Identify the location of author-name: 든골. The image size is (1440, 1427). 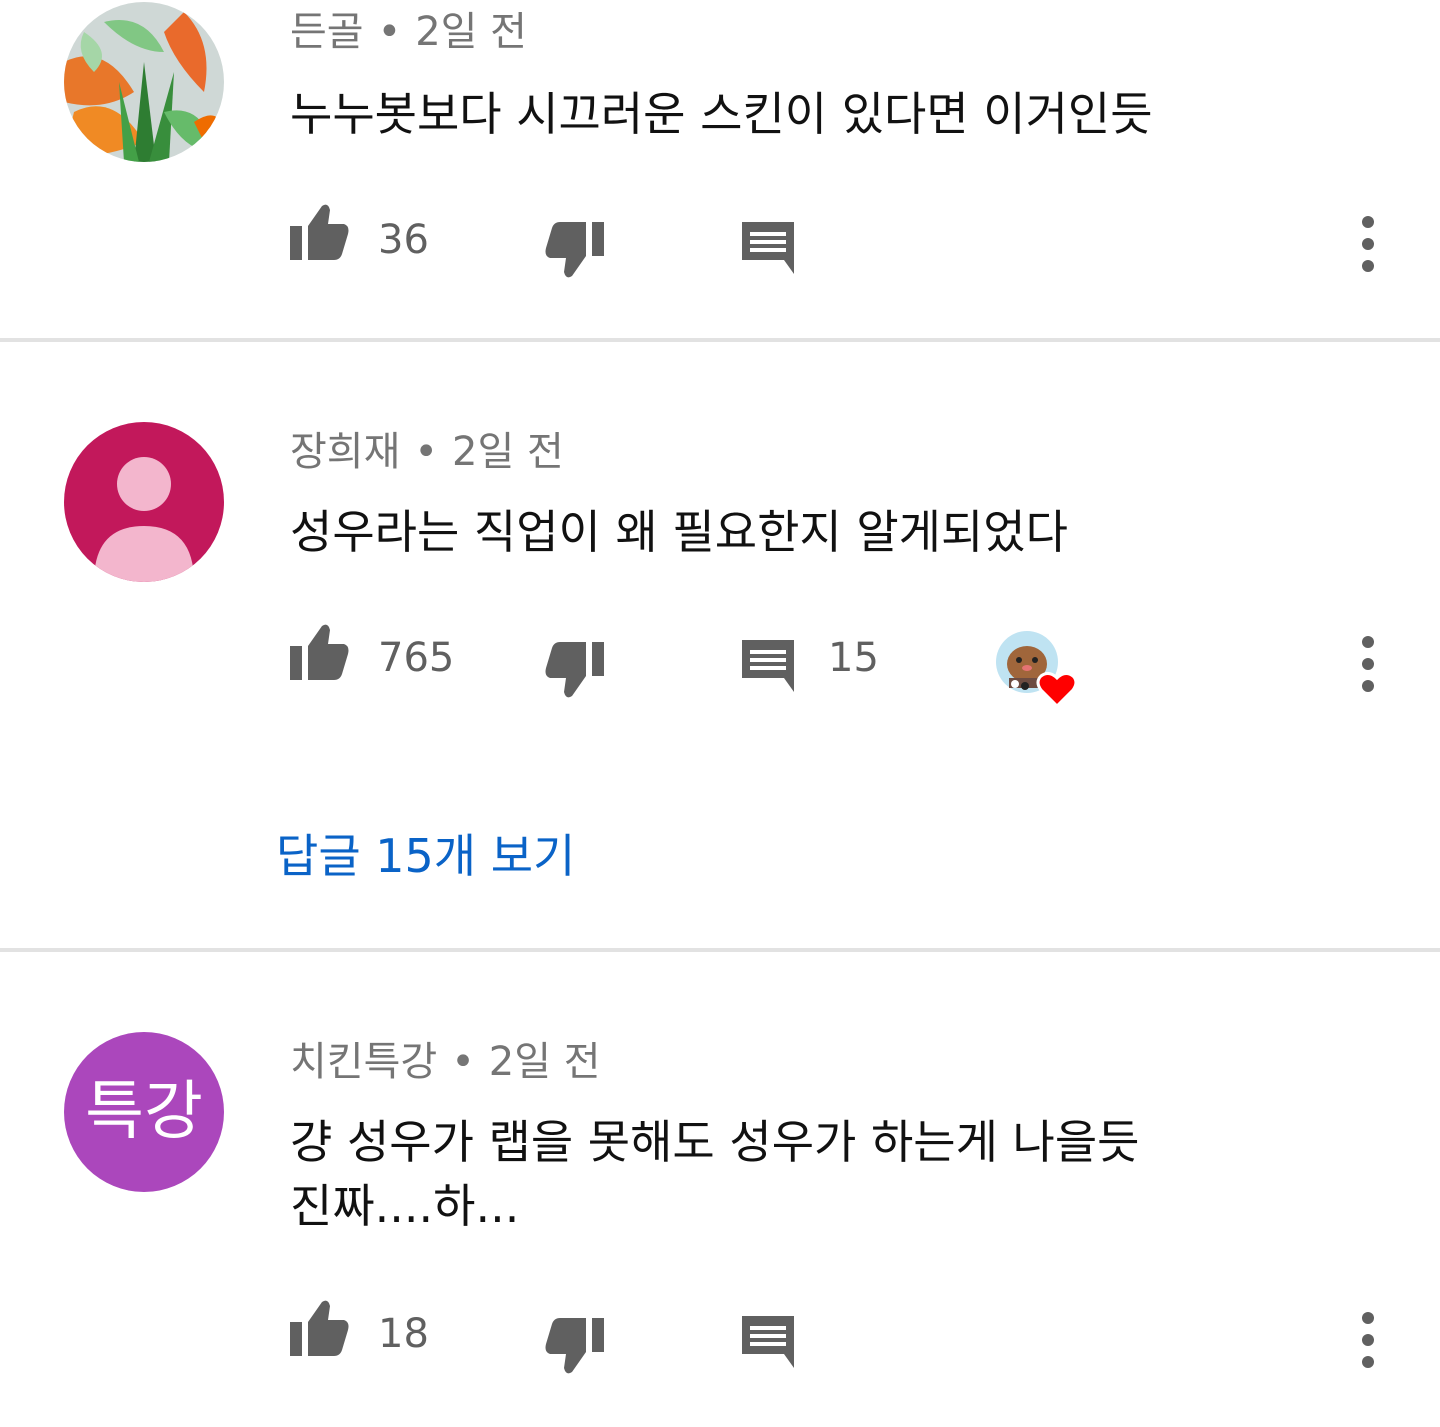
(327, 32).